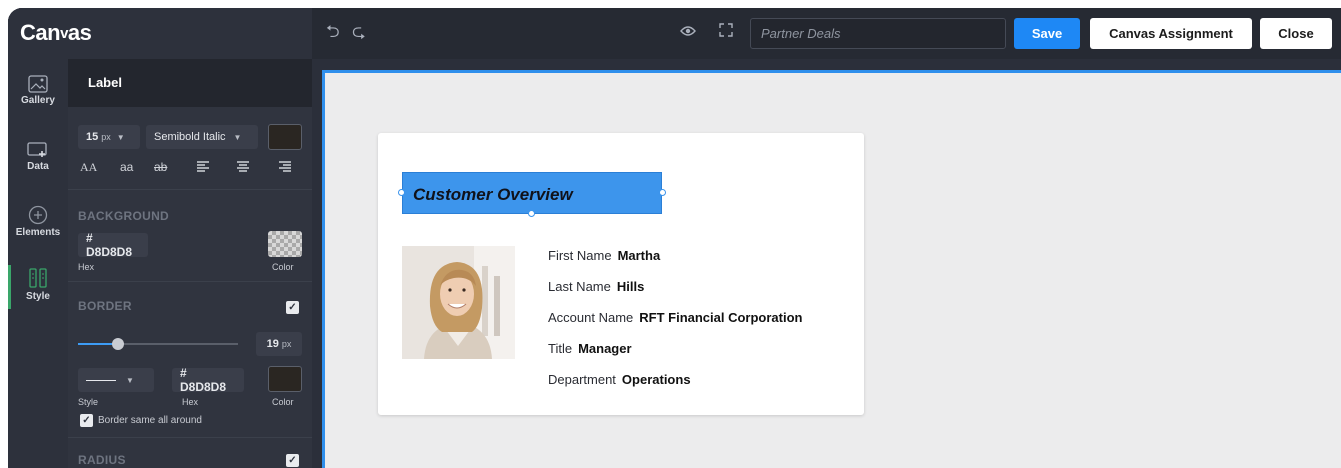  Describe the element at coordinates (531, 213) in the screenshot. I see `resize-handle-bottom` at that location.